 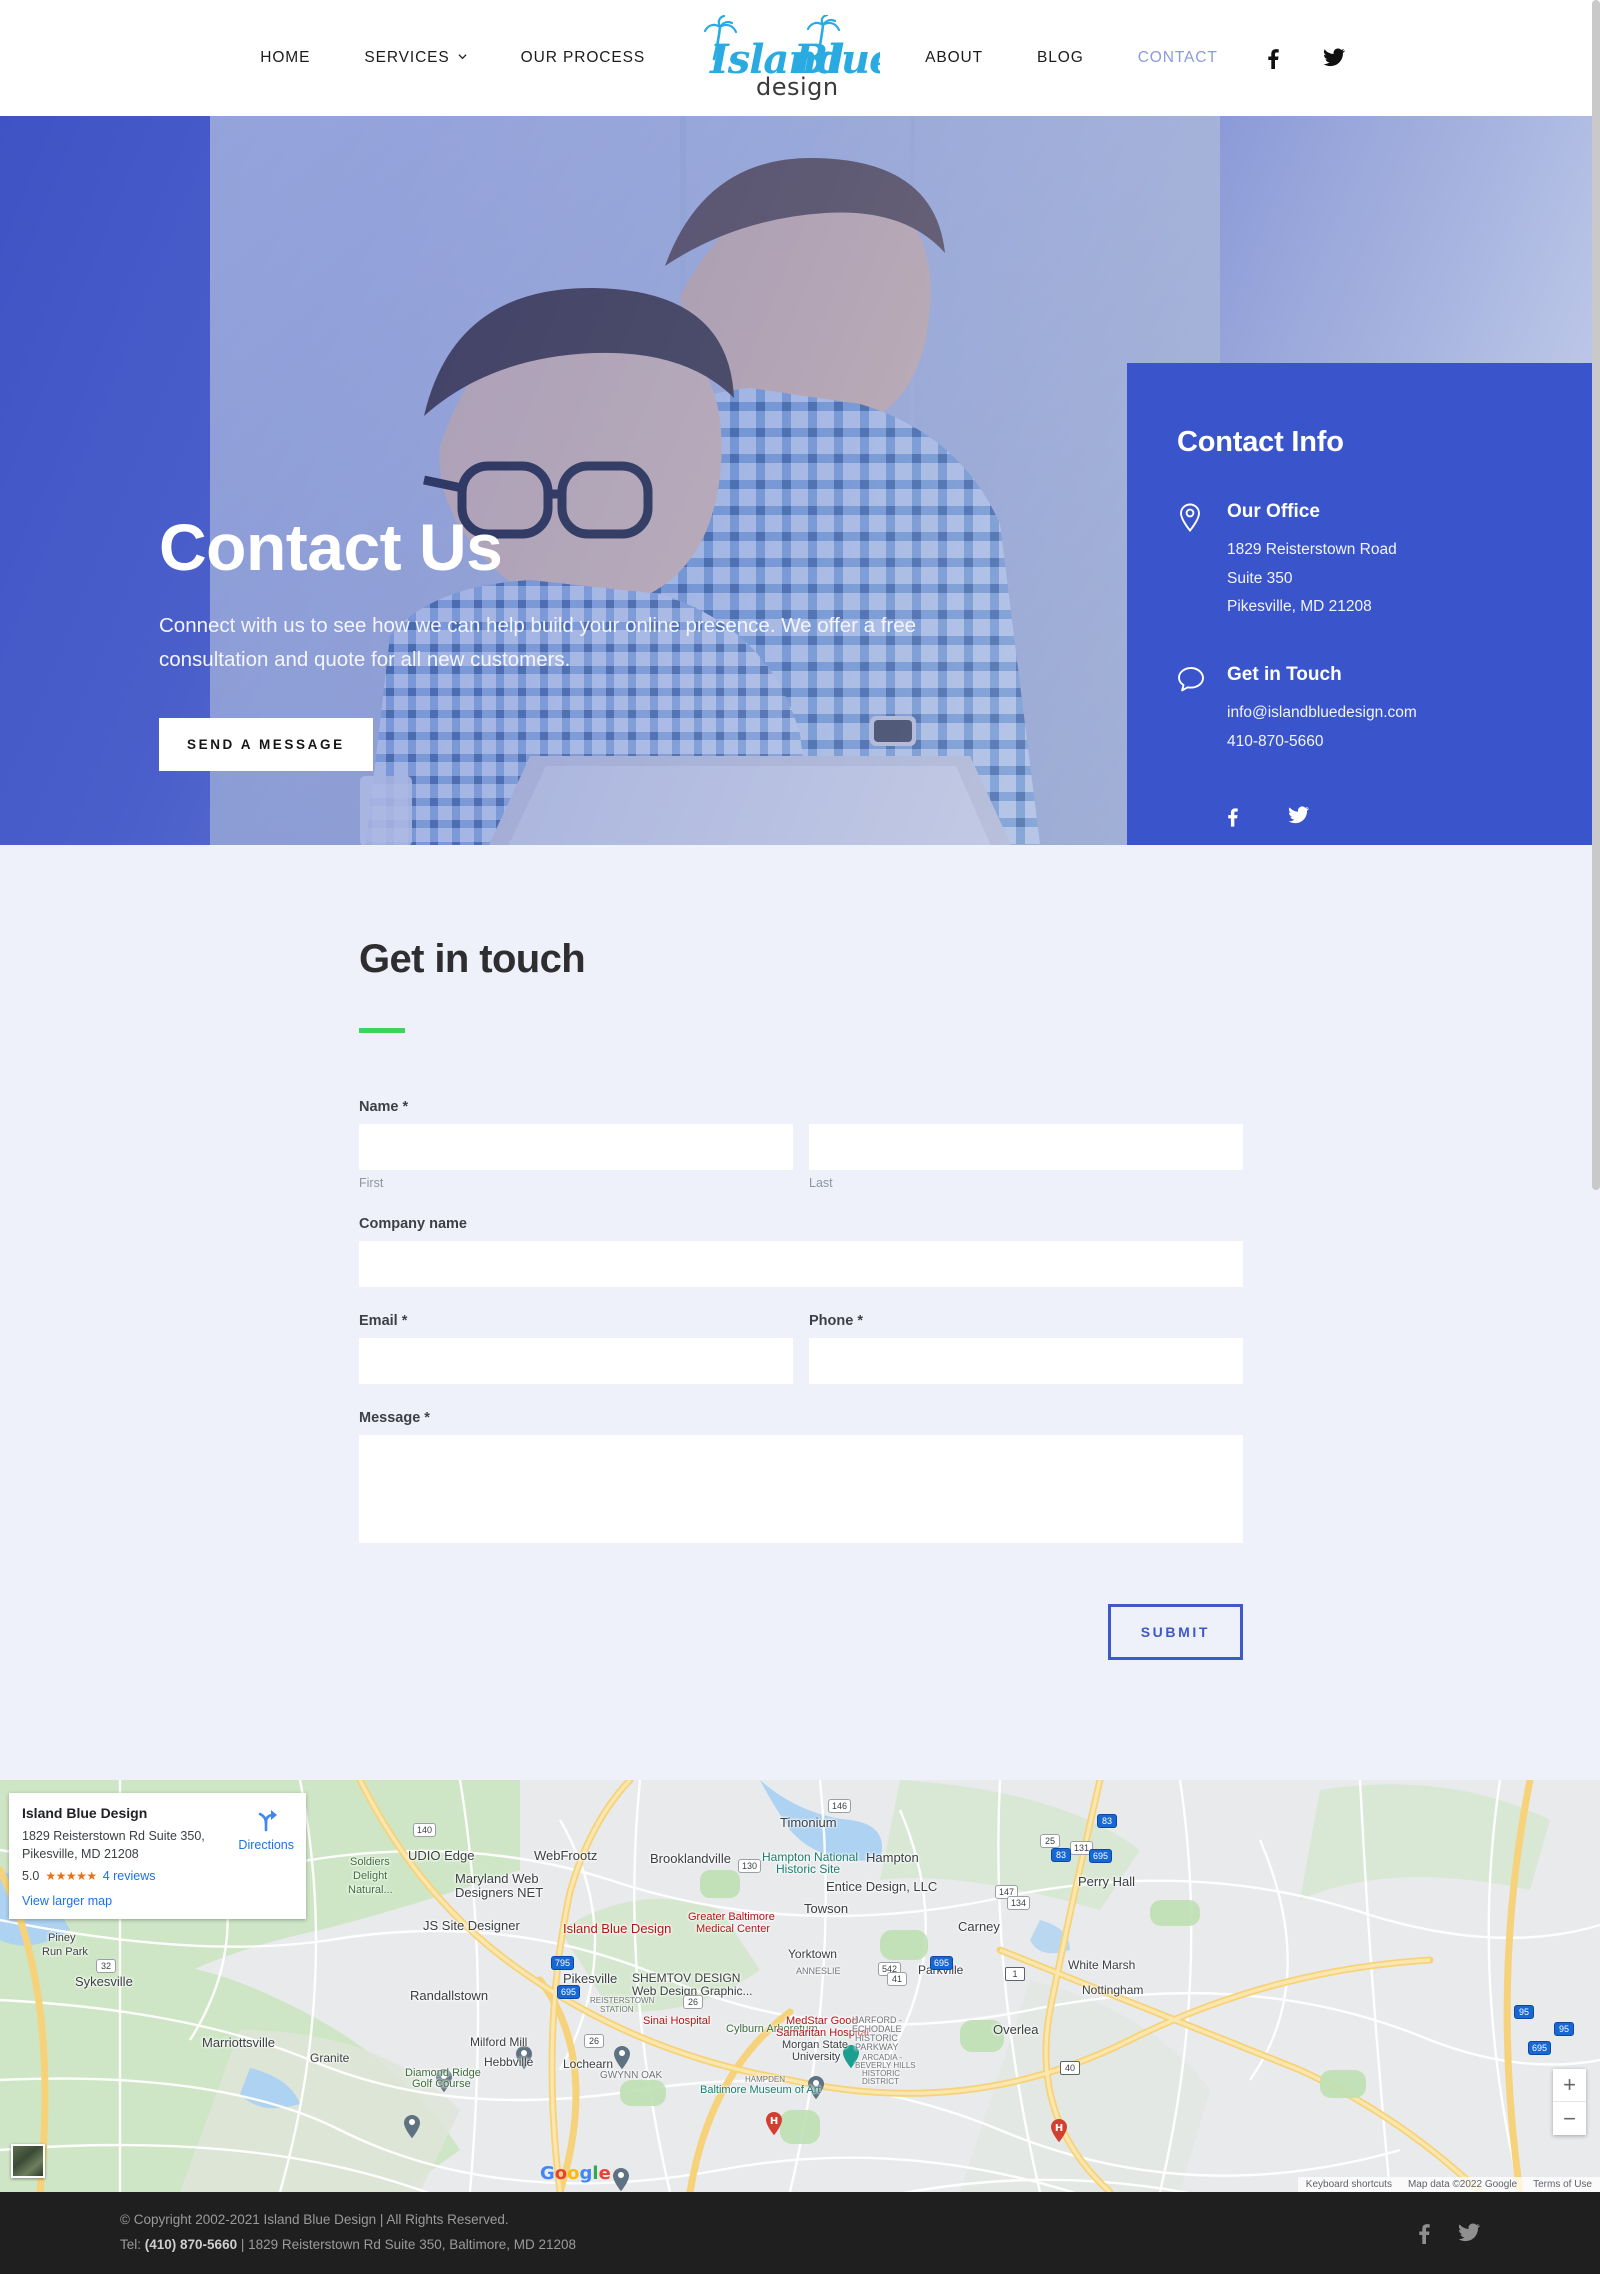 What do you see at coordinates (462, 56) in the screenshot?
I see `chevron-down-icon` at bounding box center [462, 56].